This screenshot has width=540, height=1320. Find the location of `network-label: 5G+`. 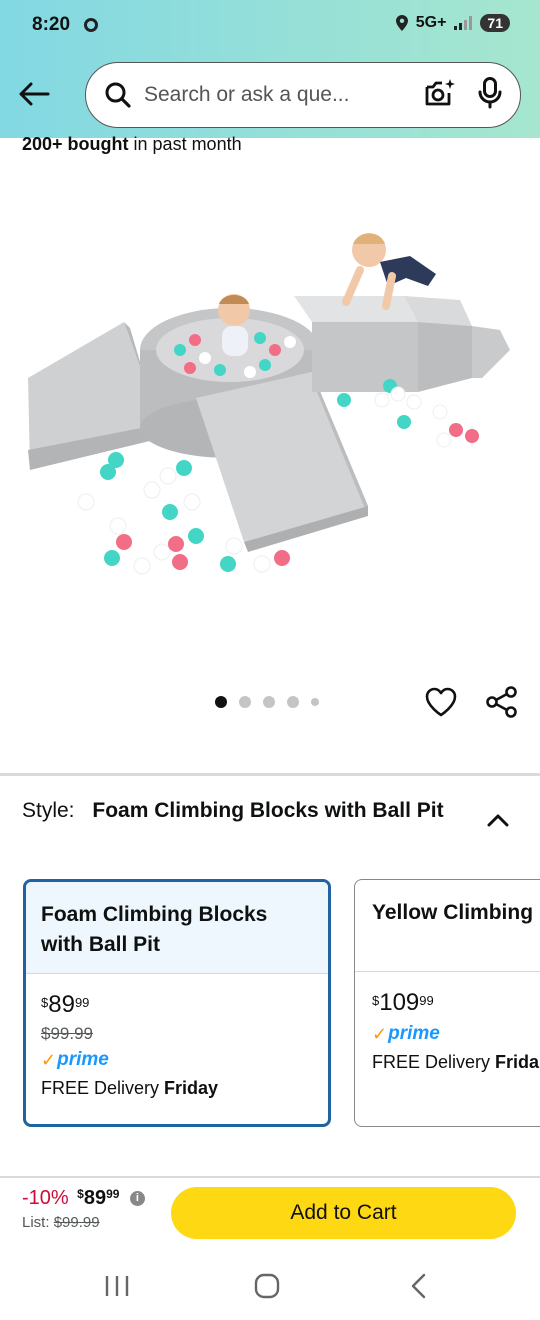

network-label: 5G+ is located at coordinates (431, 22).